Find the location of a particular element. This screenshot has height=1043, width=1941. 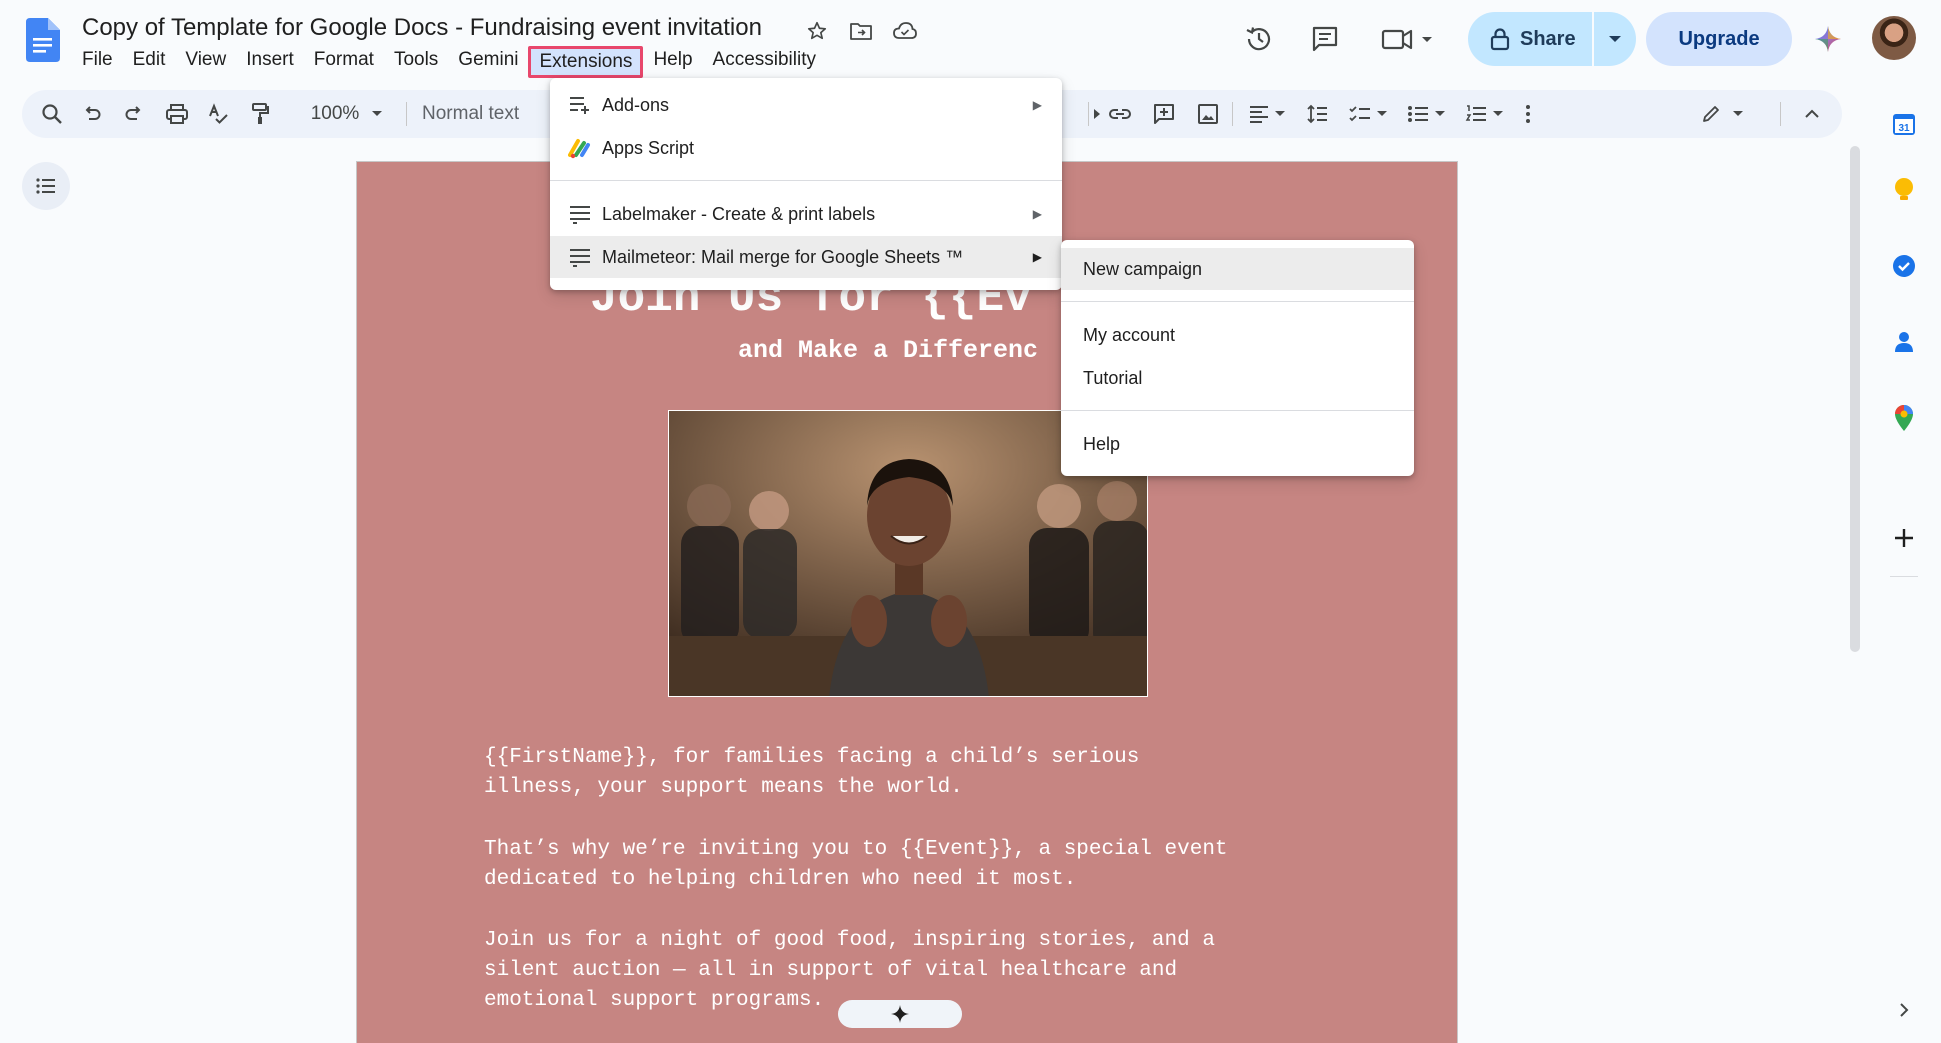

spellcheck-icon is located at coordinates (218, 114).